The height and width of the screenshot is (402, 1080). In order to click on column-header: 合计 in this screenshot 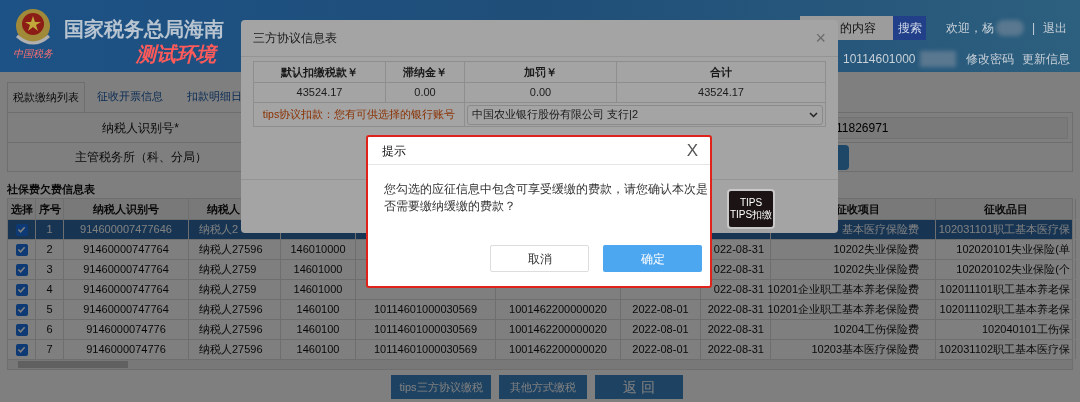, I will do `click(721, 72)`.